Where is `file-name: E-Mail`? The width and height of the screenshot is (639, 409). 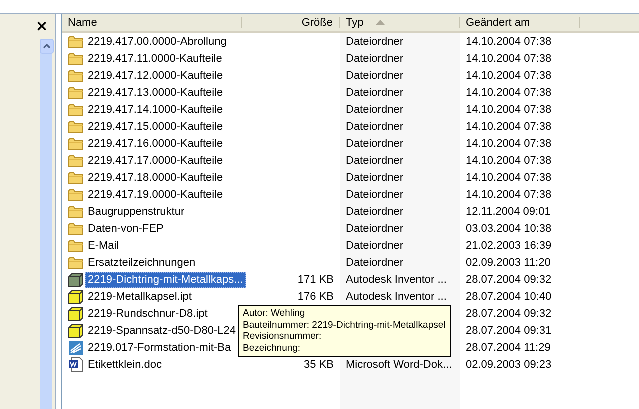
file-name: E-Mail is located at coordinates (103, 246).